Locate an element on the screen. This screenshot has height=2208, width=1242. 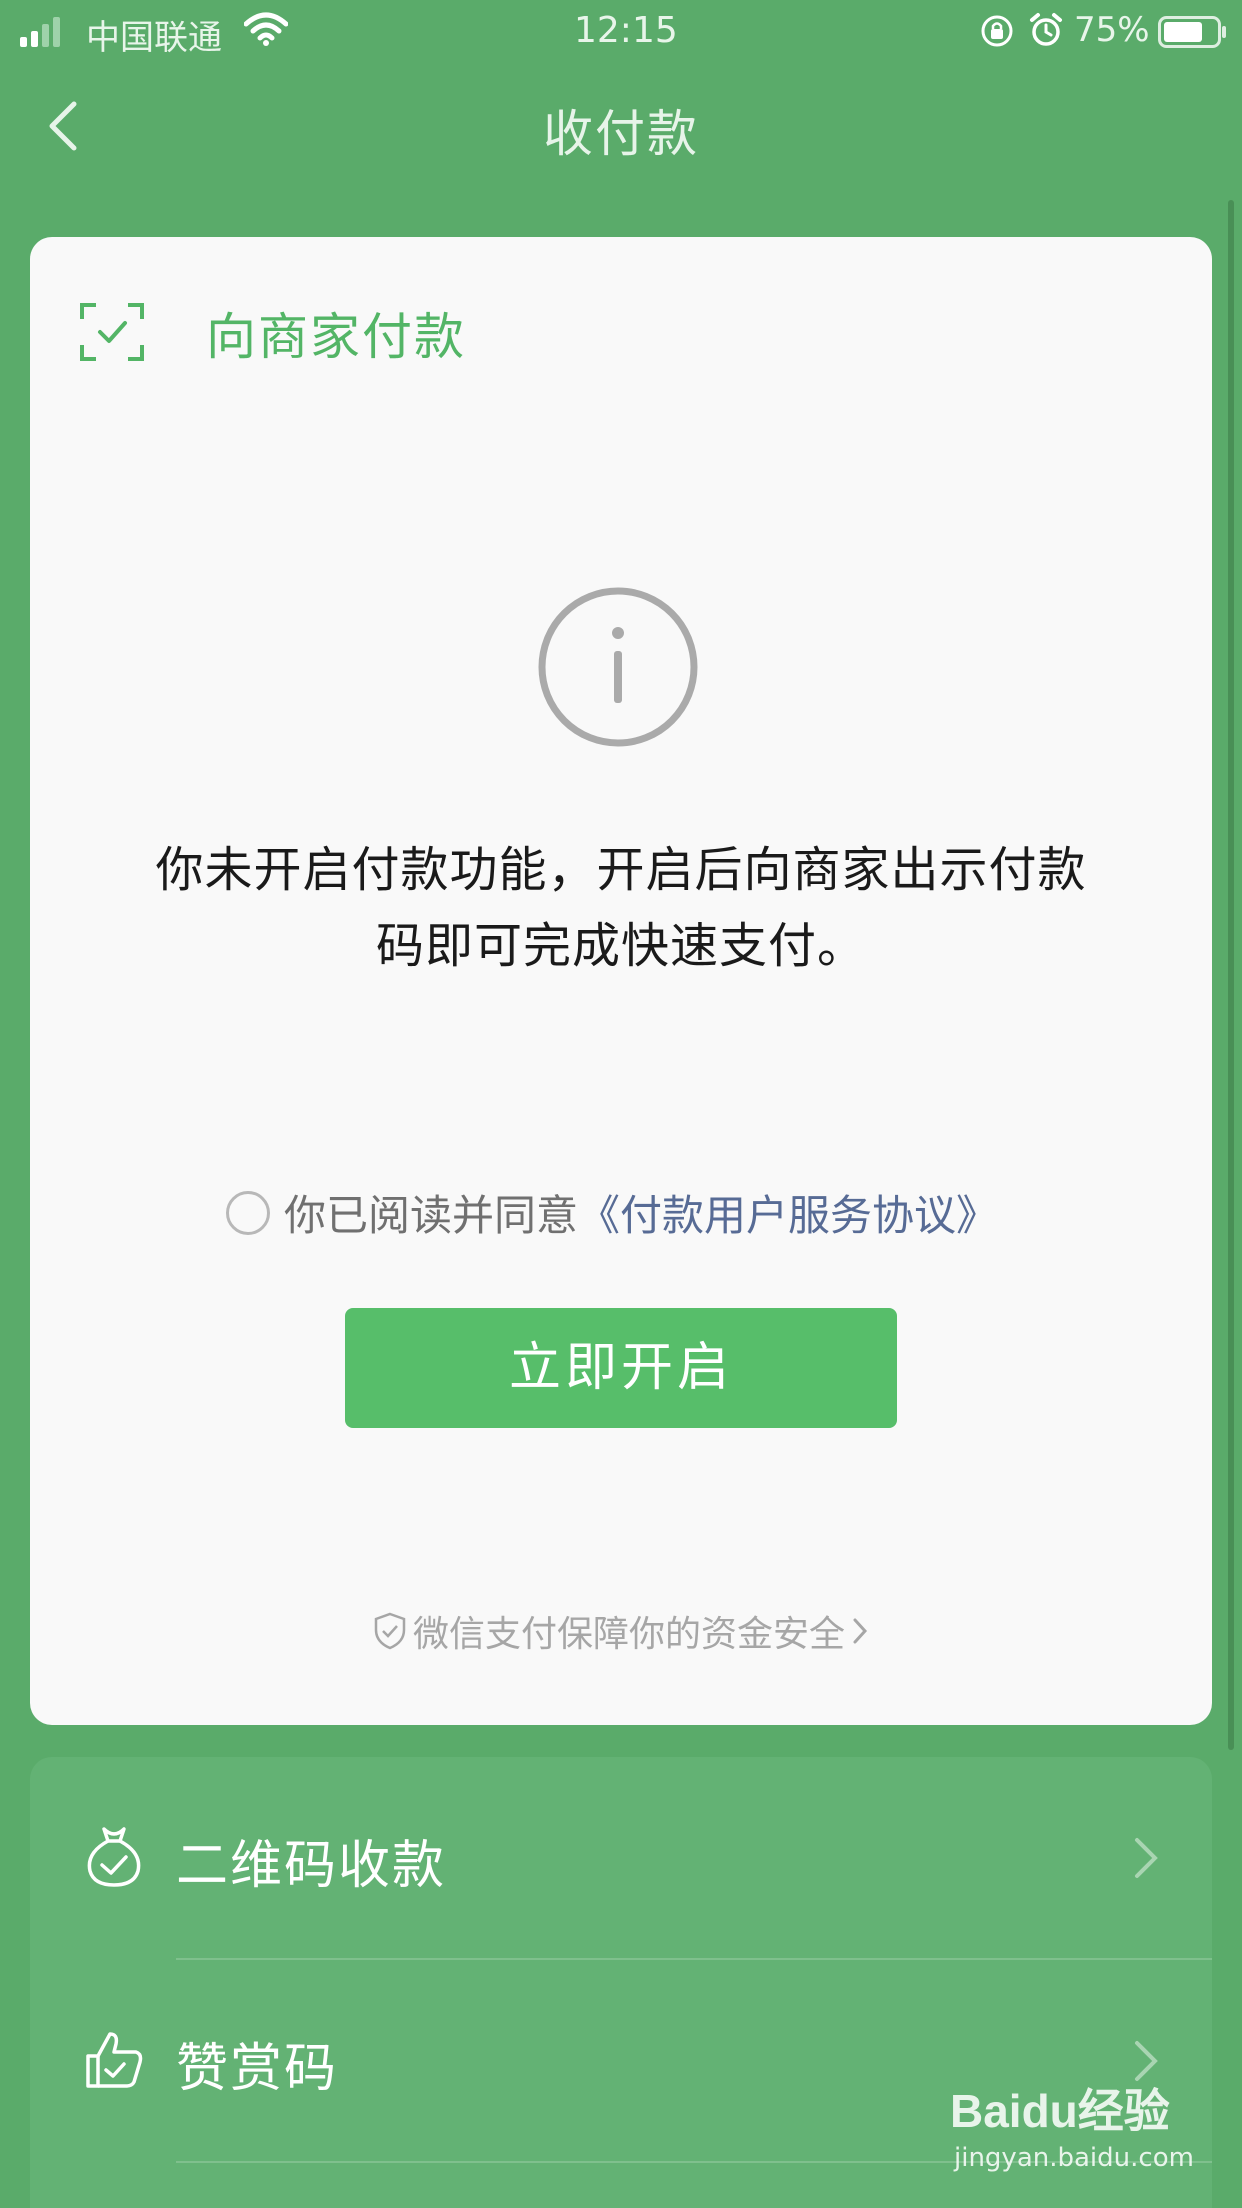
menu-item-qr-receive: 二维码收款 is located at coordinates (621, 1857).